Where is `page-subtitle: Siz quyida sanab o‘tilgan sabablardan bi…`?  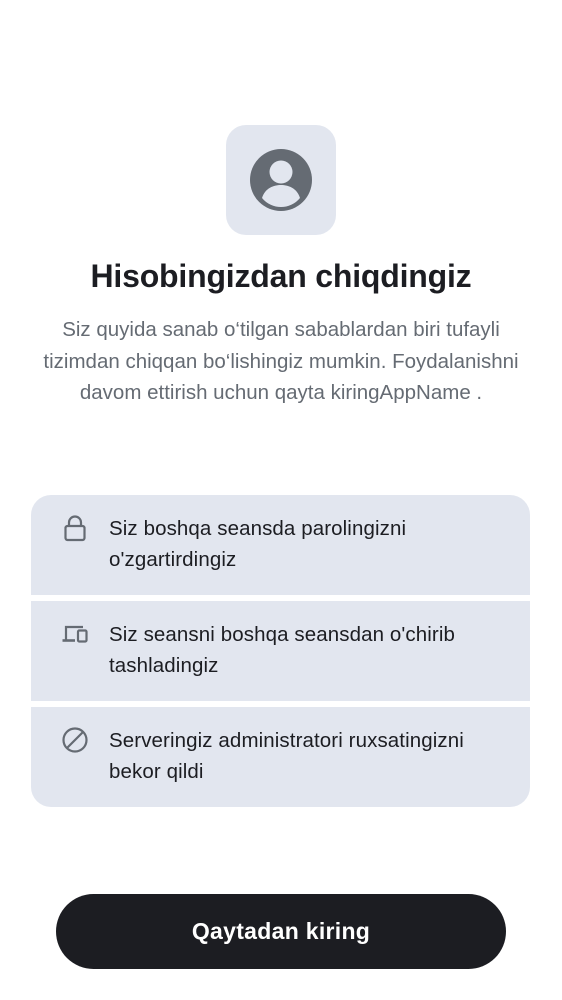 page-subtitle: Siz quyida sanab o‘tilgan sabablardan bi… is located at coordinates (281, 361).